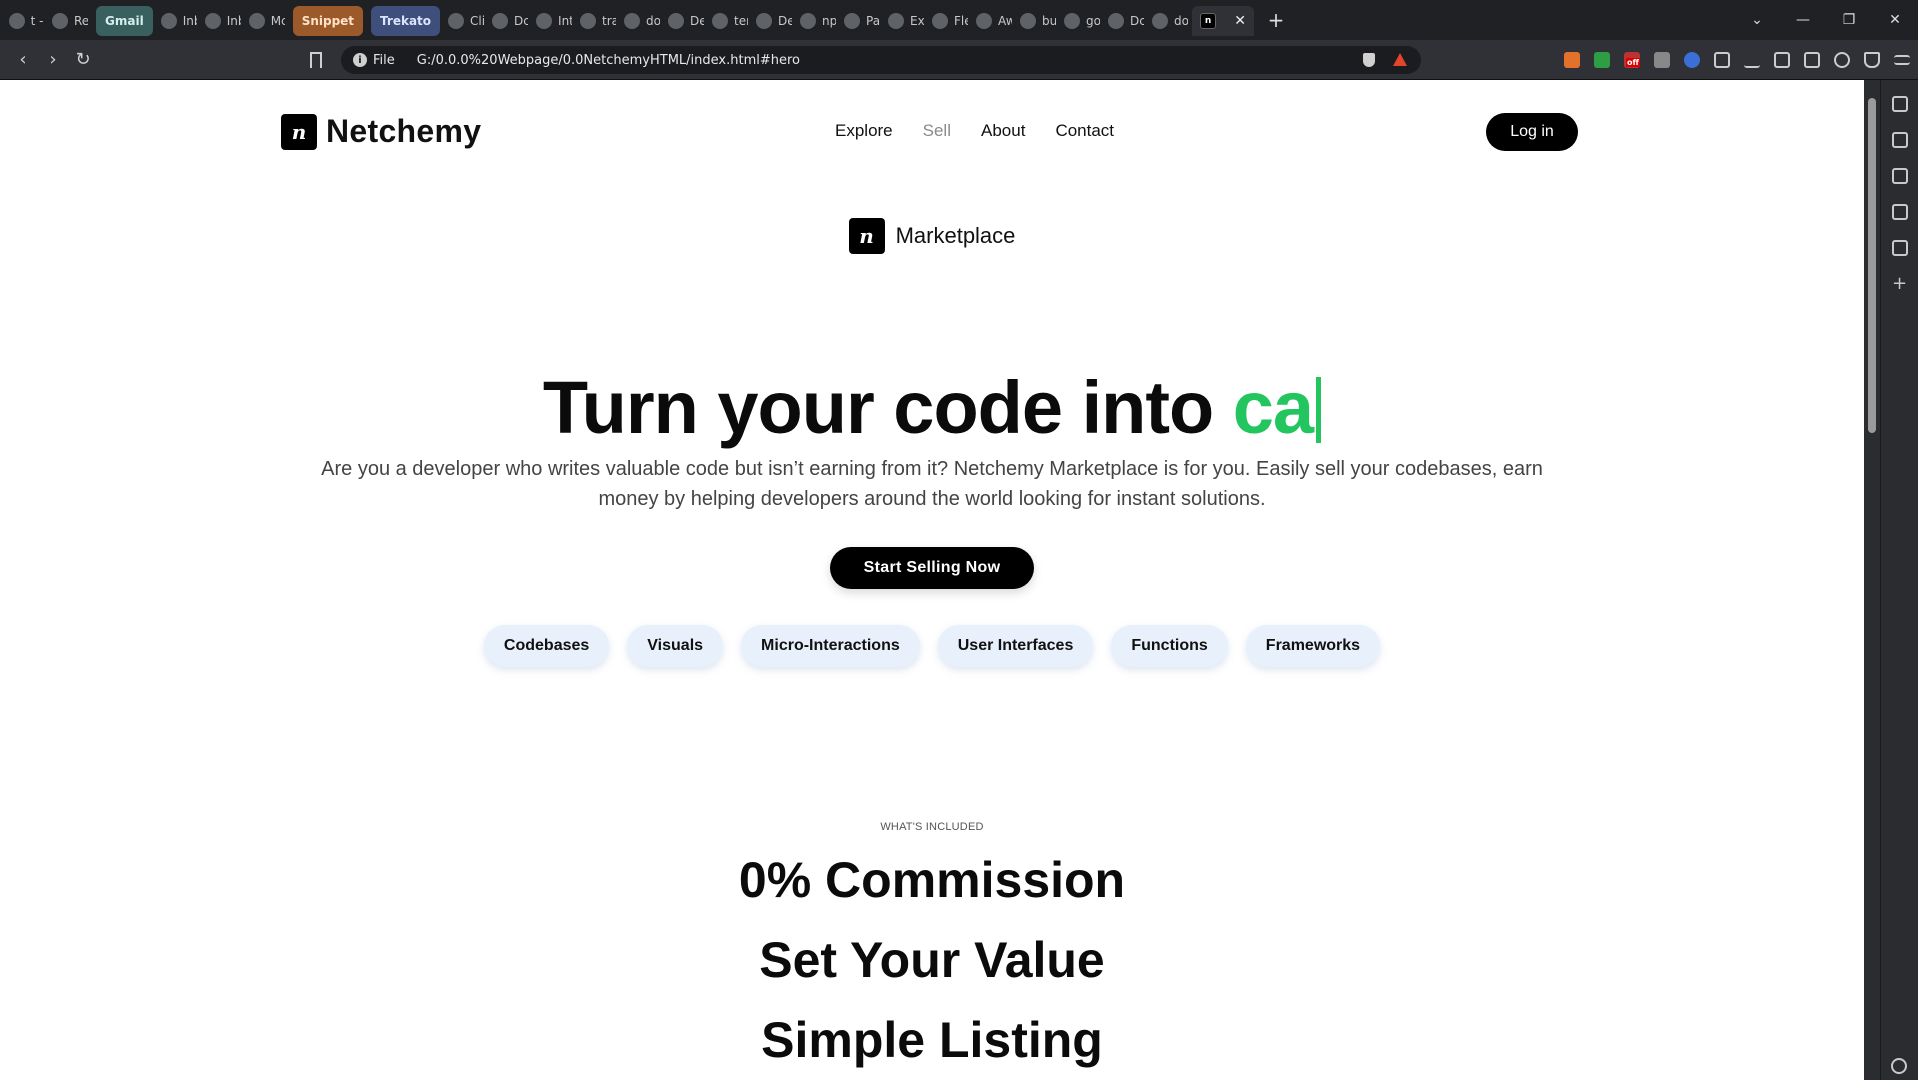 The width and height of the screenshot is (1918, 1080). I want to click on reload-icon: ↻, so click(83, 59).